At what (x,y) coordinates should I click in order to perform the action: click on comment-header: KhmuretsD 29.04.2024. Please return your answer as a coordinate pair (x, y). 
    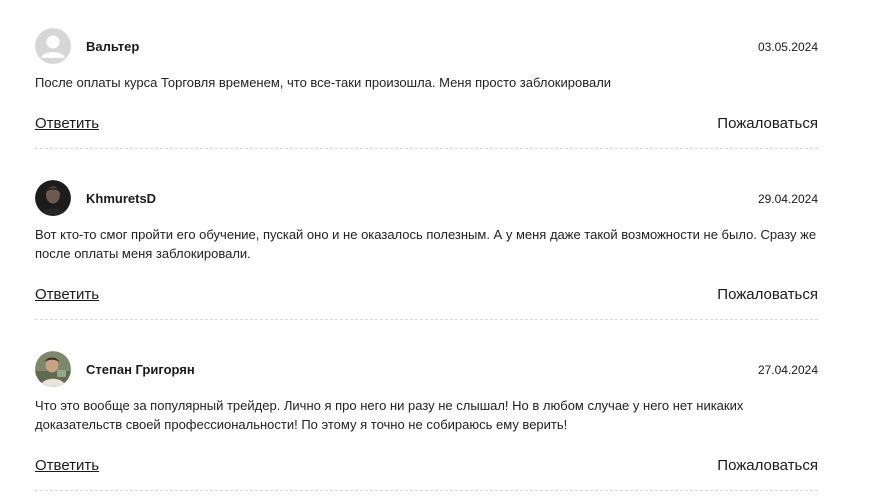
    Looking at the image, I should click on (426, 198).